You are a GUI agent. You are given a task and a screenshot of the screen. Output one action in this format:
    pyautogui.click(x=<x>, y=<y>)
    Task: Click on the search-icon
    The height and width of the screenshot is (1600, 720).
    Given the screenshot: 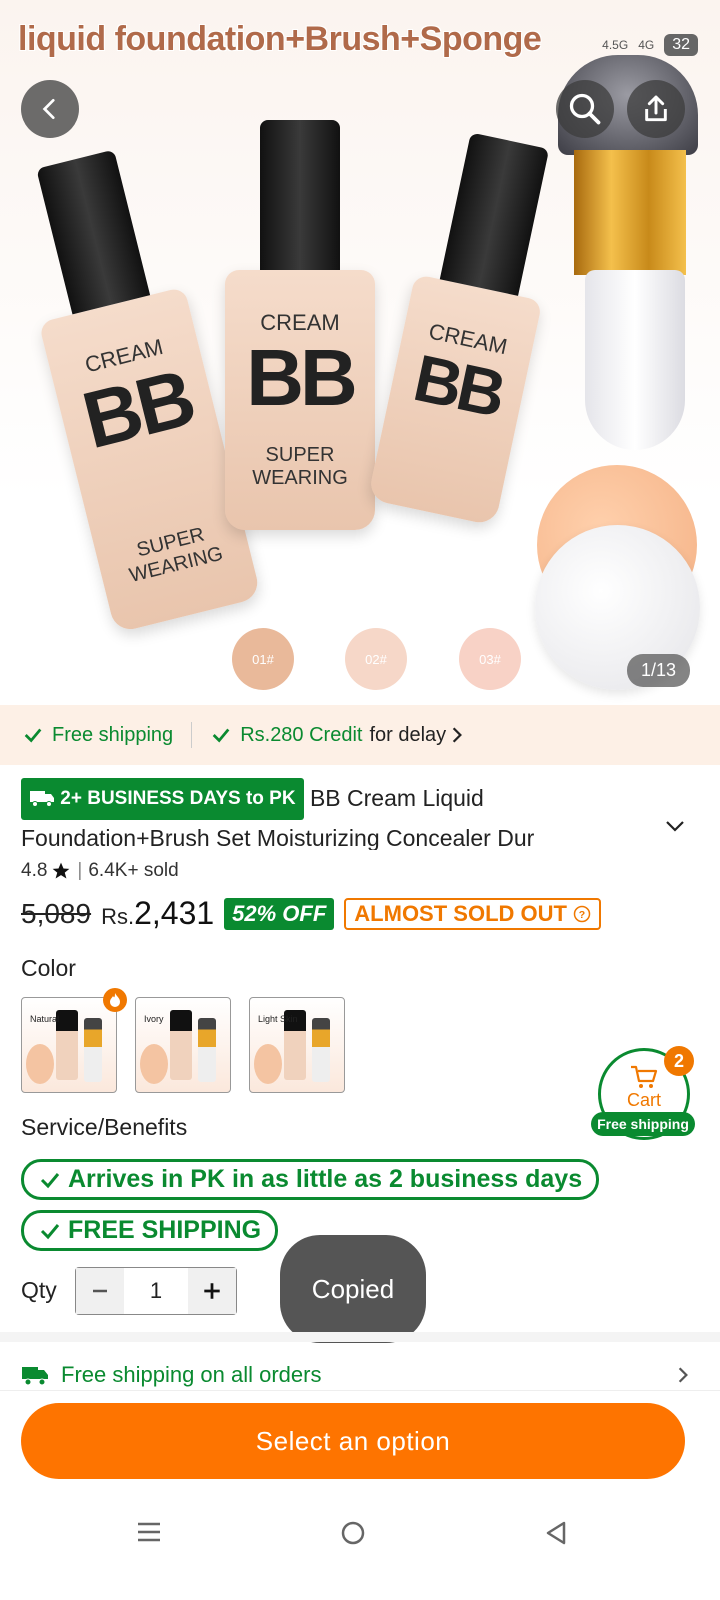 What is the action you would take?
    pyautogui.click(x=585, y=109)
    